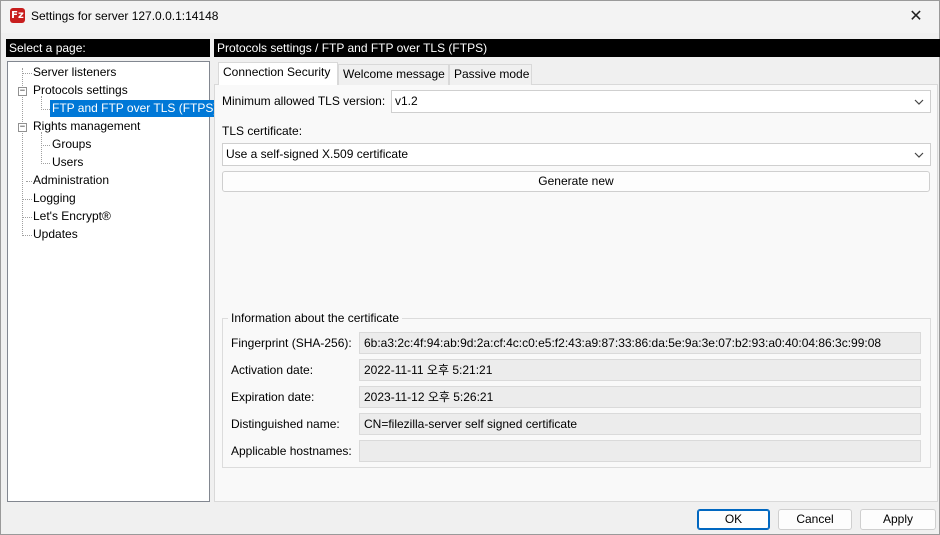  I want to click on nav-item-server-listeners: Server listeners, so click(74, 72).